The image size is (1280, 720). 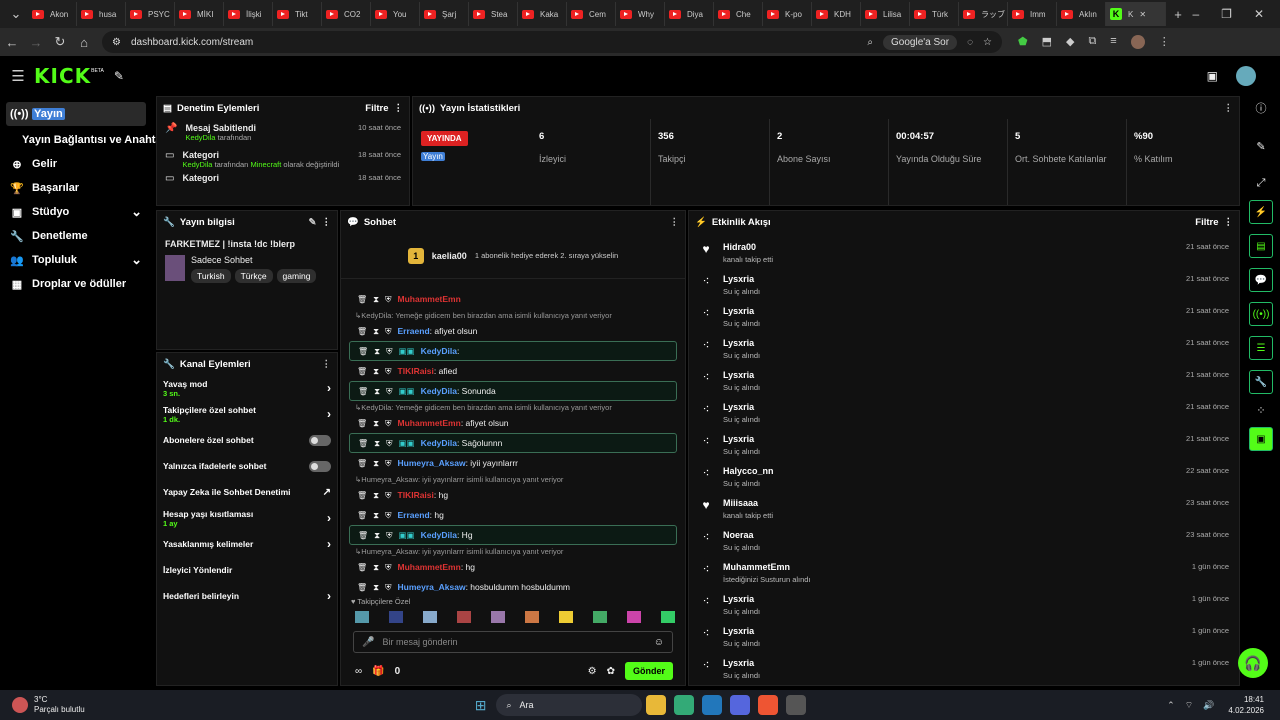 I want to click on browser-tab: Kaka, so click(x=542, y=14).